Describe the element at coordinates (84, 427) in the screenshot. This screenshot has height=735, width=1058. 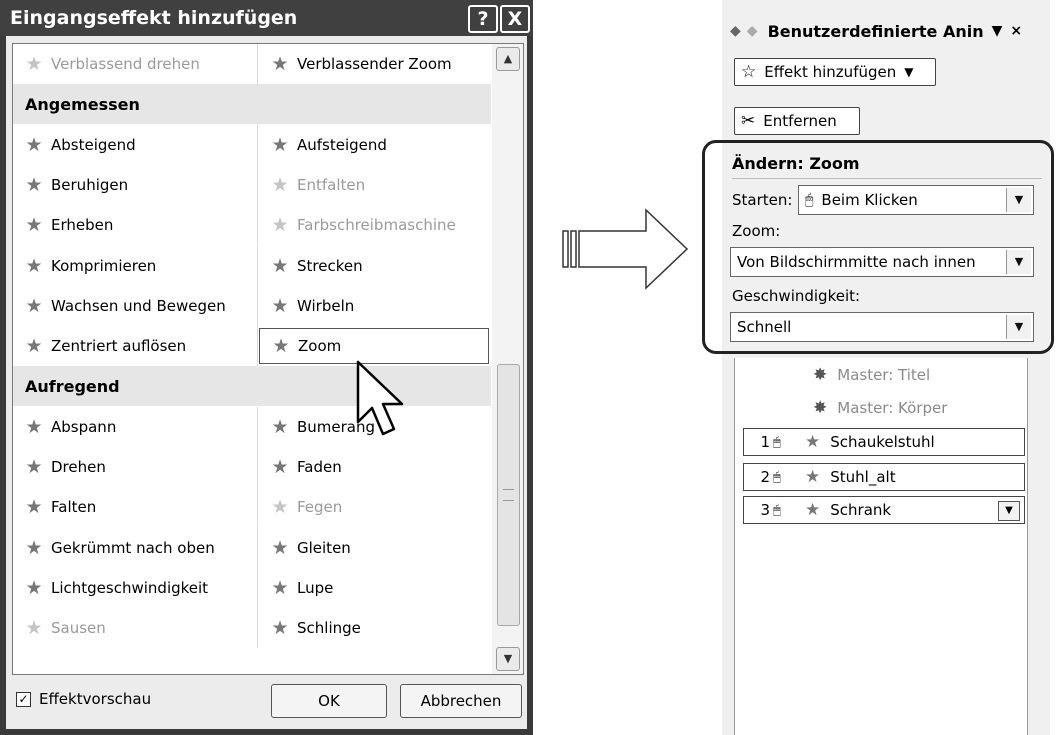
I see `effect-item-label: Abspann` at that location.